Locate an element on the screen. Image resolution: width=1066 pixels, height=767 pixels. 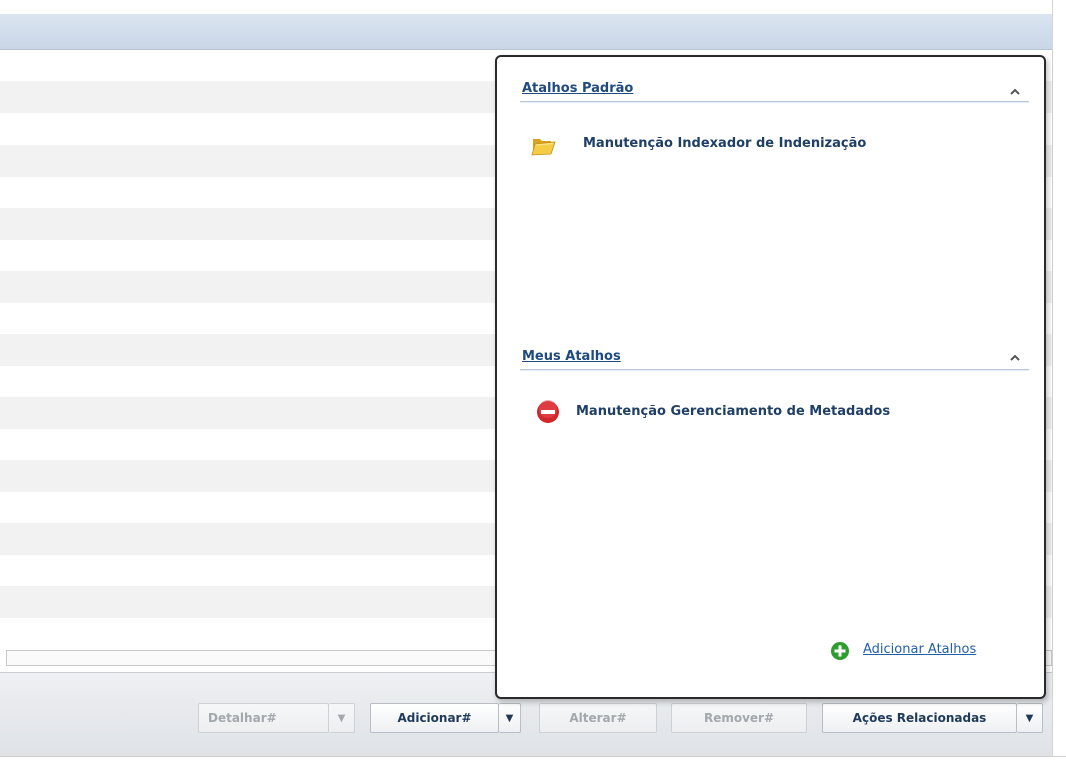
remove-button-label: Remover# is located at coordinates (739, 718).